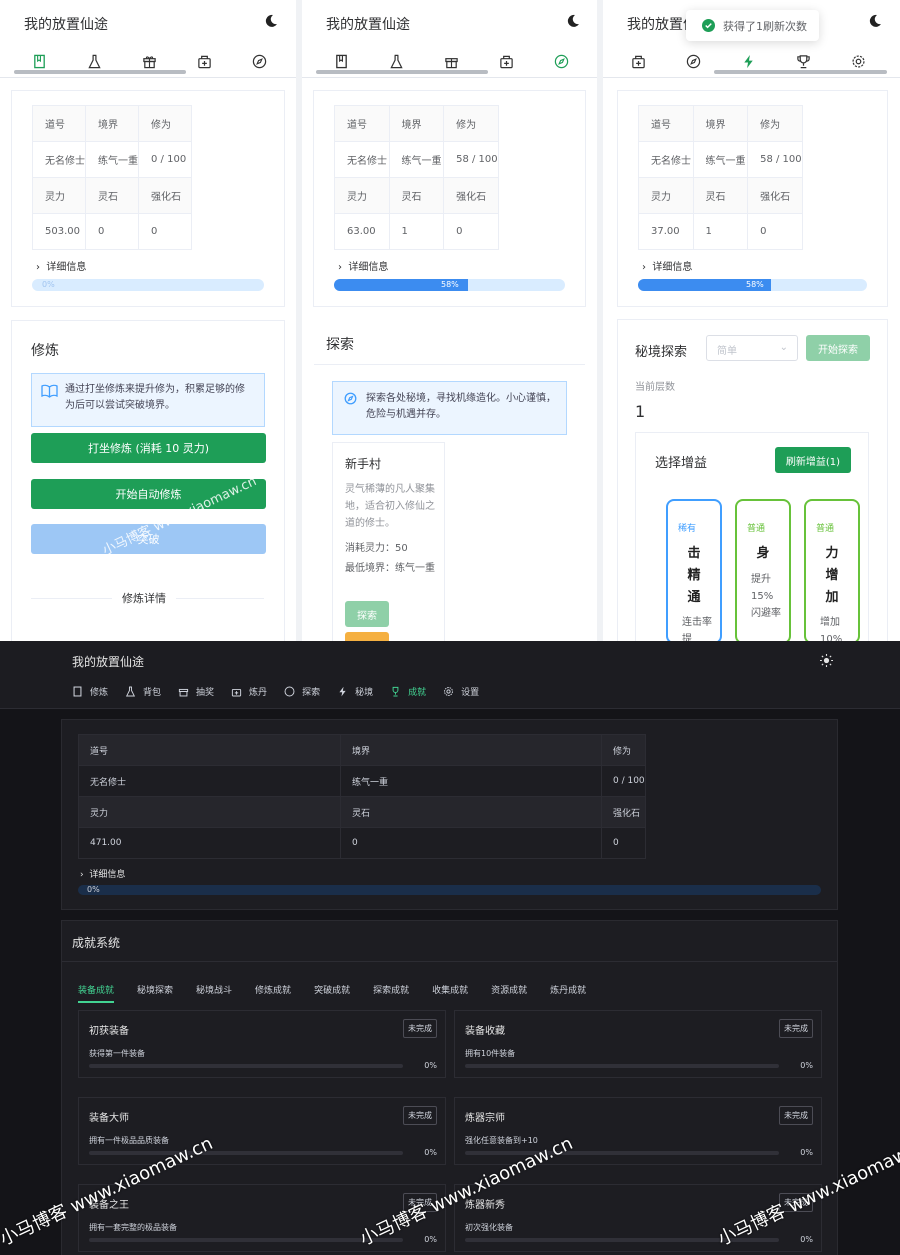  What do you see at coordinates (262, 1131) in the screenshot?
I see `achievement-item: 装备大师 拥有一件极品品质装备 未完成 0%` at bounding box center [262, 1131].